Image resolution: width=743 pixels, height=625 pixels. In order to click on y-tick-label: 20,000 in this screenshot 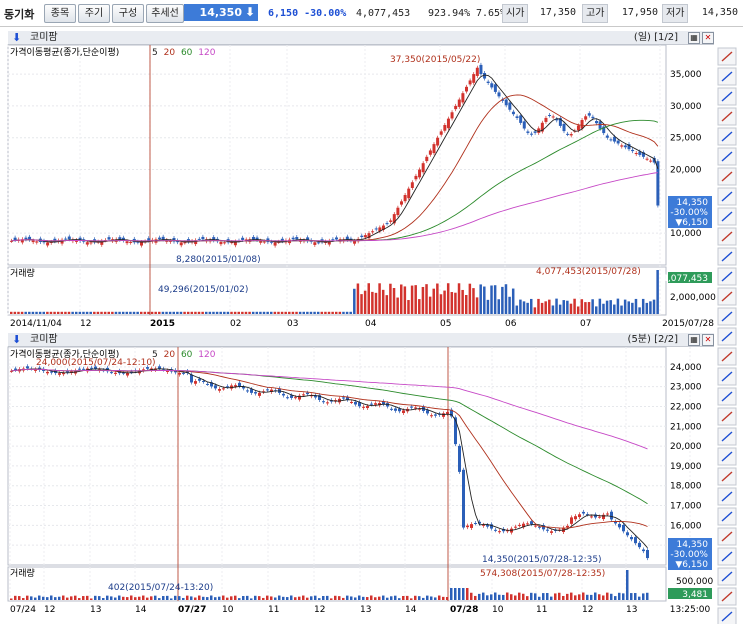, I will do `click(686, 171)`.